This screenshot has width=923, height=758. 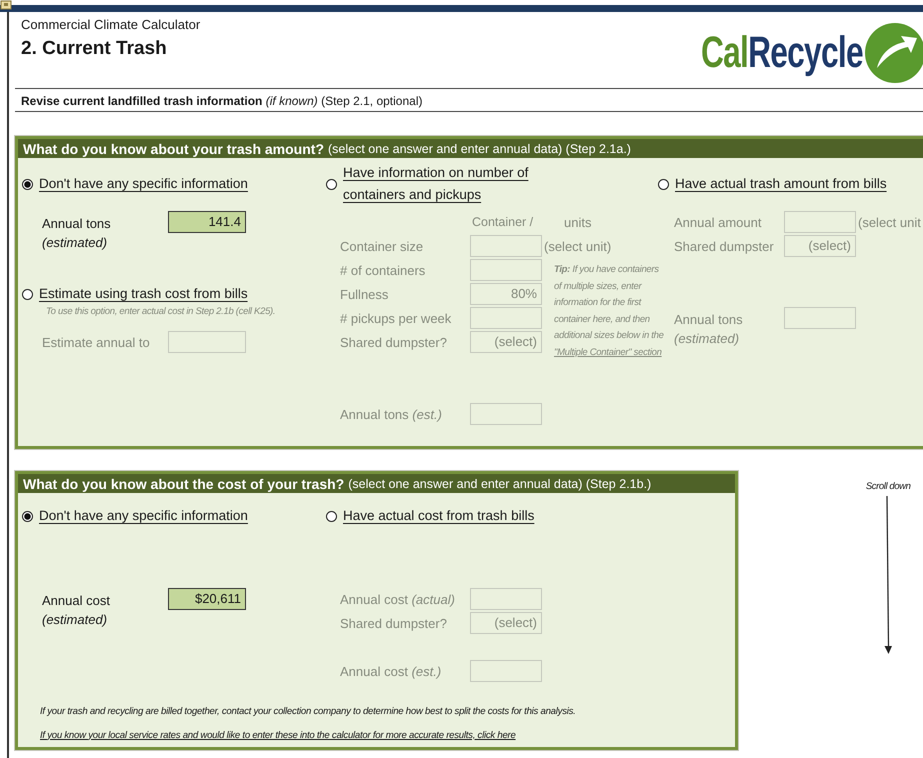 What do you see at coordinates (609, 311) in the screenshot?
I see `tip-text: Tip: If you have containers of multiple sizes, enter information for the first container here, and then additional sizes below in the "Multiple Container" section` at bounding box center [609, 311].